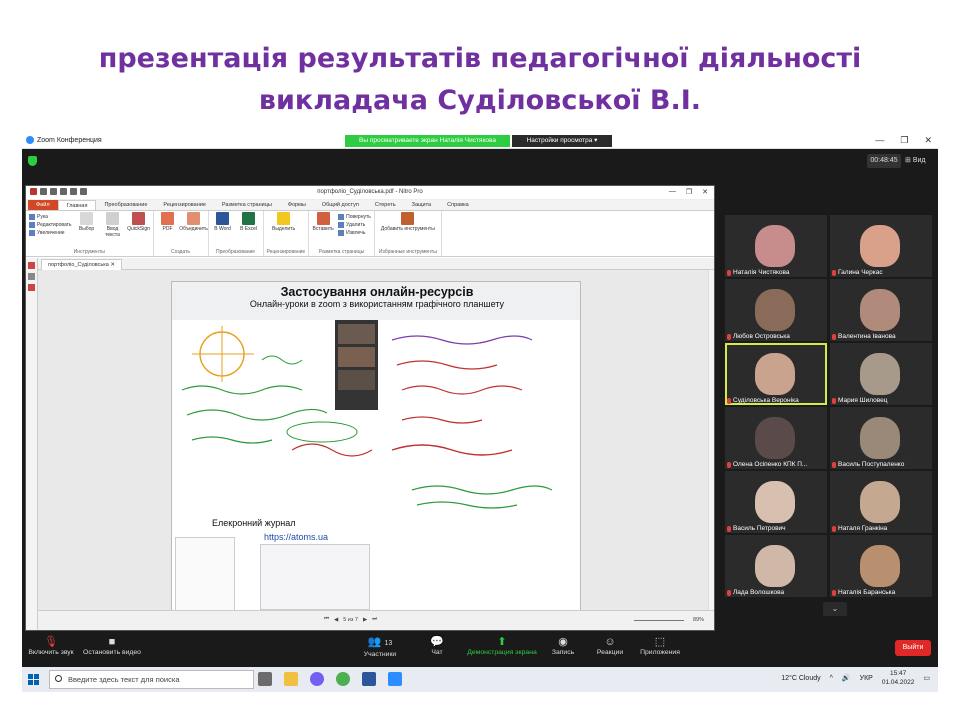 This screenshot has width=960, height=720. Describe the element at coordinates (32, 444) in the screenshot. I see `left-panel` at that location.